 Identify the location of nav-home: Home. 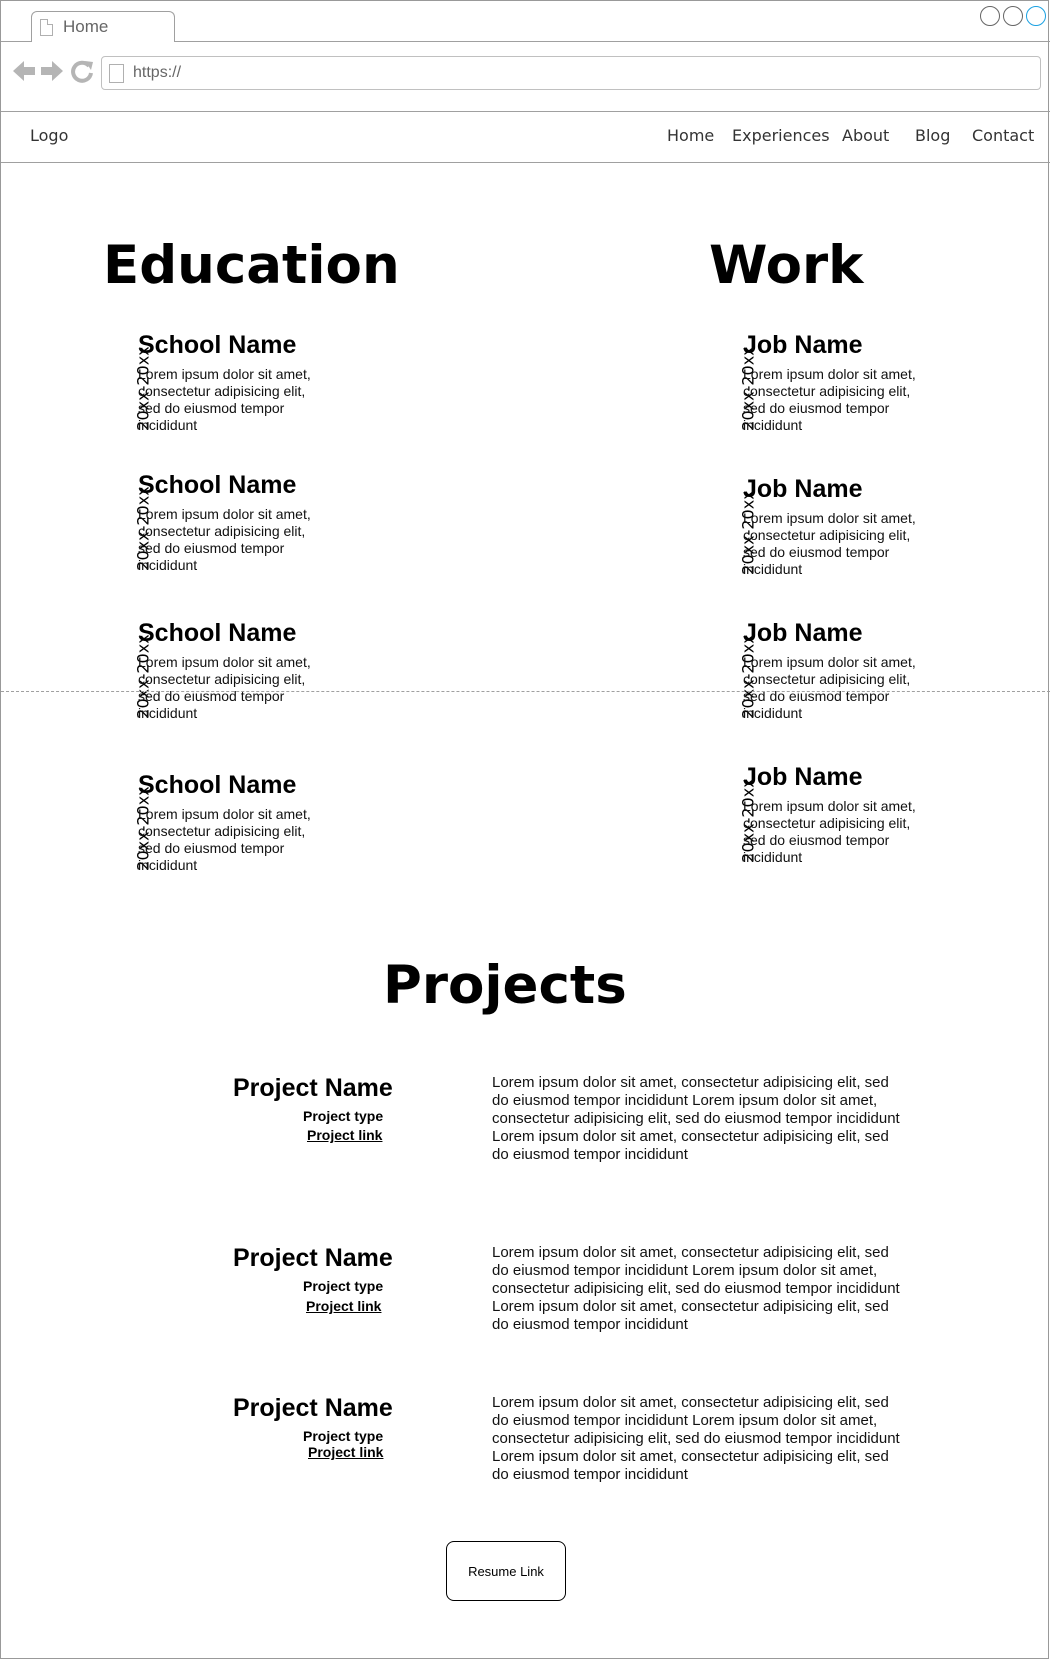
(690, 135).